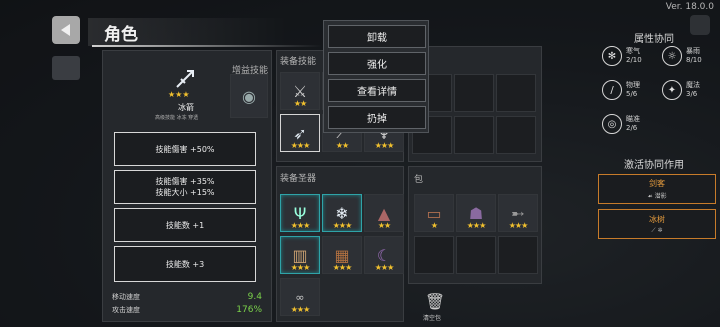  I want to click on stat-row-attack-speed: 攻击速度 176%, so click(187, 310).